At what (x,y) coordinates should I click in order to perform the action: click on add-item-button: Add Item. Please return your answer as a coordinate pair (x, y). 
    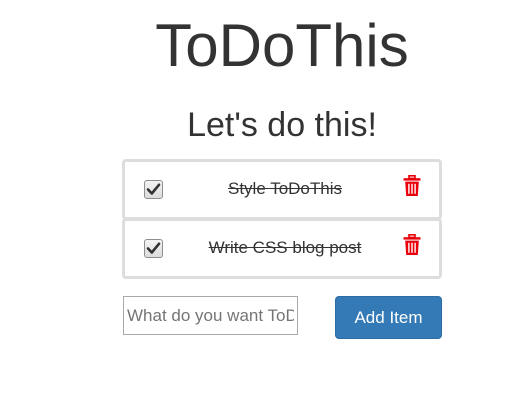
    Looking at the image, I should click on (388, 317).